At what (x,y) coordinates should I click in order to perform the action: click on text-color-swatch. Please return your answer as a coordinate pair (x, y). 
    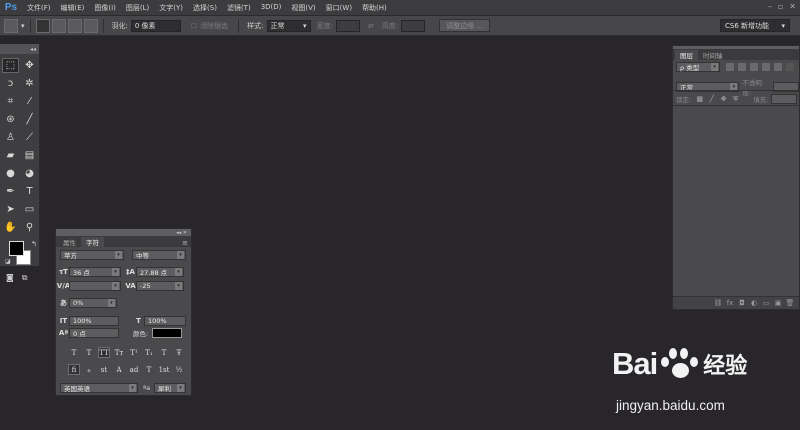
    Looking at the image, I should click on (167, 333).